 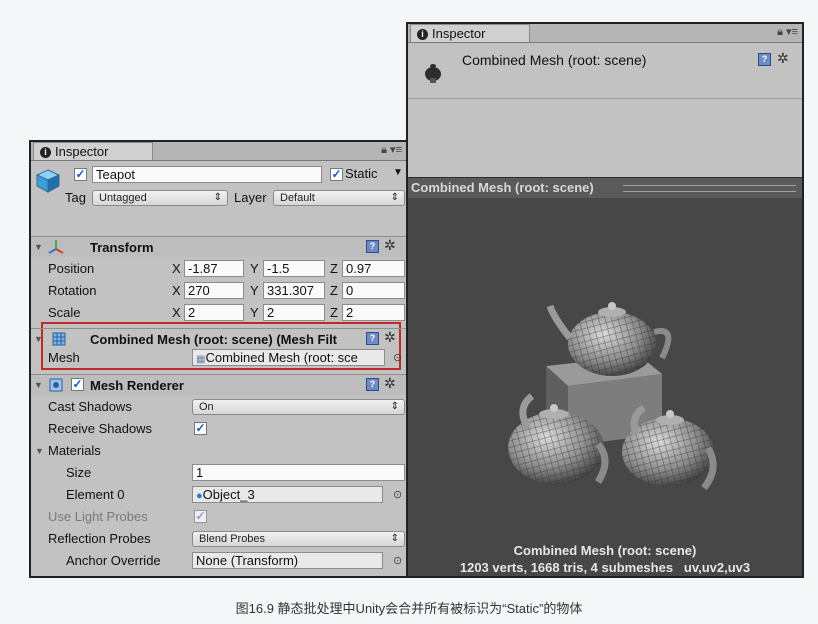 I want to click on reflection-probes-value: Blend Probes, so click(x=232, y=539).